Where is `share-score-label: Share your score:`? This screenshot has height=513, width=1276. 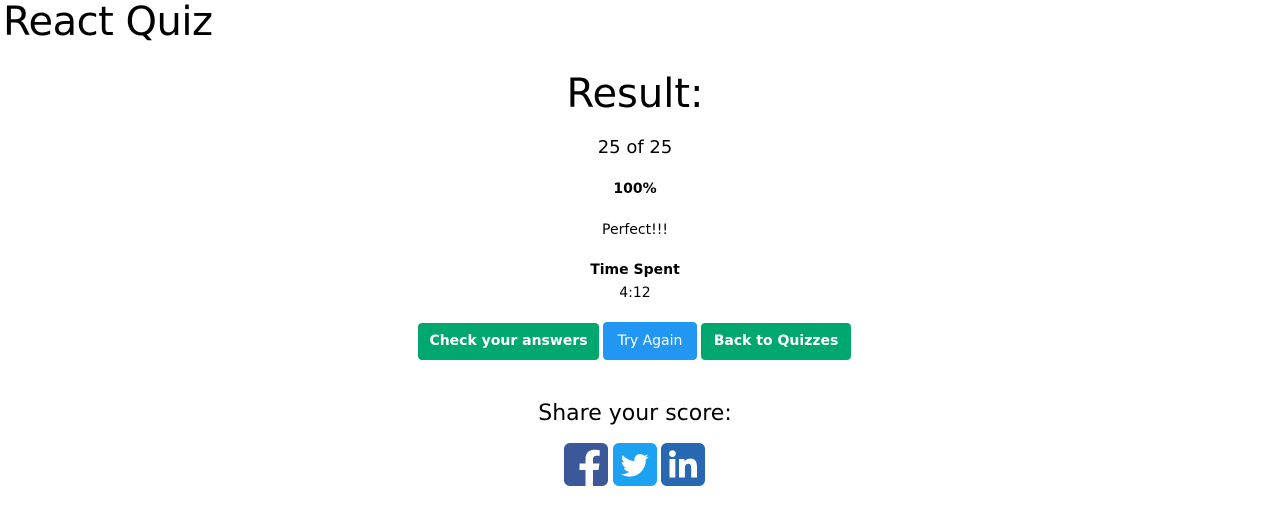 share-score-label: Share your score: is located at coordinates (635, 413).